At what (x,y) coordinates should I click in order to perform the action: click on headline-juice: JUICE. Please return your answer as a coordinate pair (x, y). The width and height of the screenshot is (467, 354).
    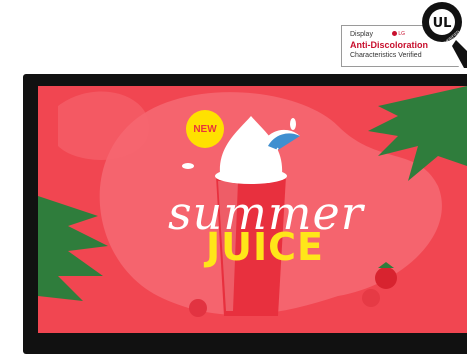
    Looking at the image, I should click on (265, 247).